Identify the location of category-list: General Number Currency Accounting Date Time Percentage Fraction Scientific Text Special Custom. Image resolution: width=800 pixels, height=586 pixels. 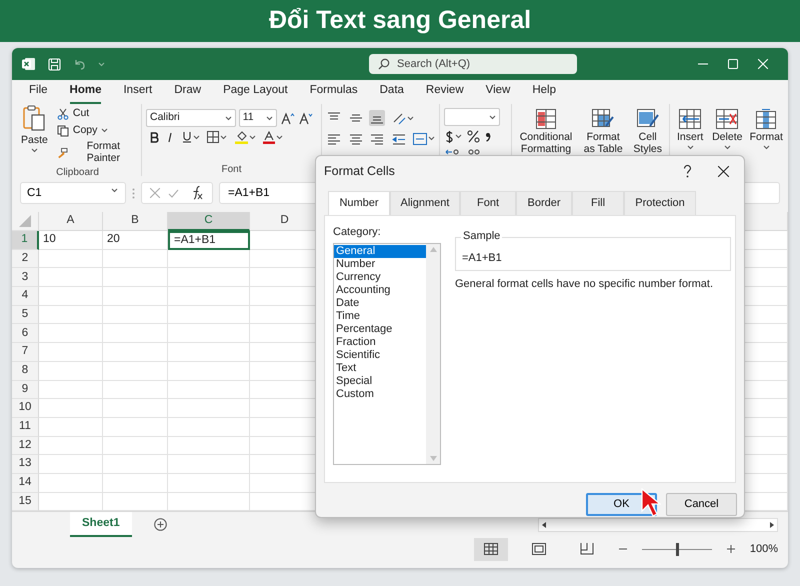
(387, 354).